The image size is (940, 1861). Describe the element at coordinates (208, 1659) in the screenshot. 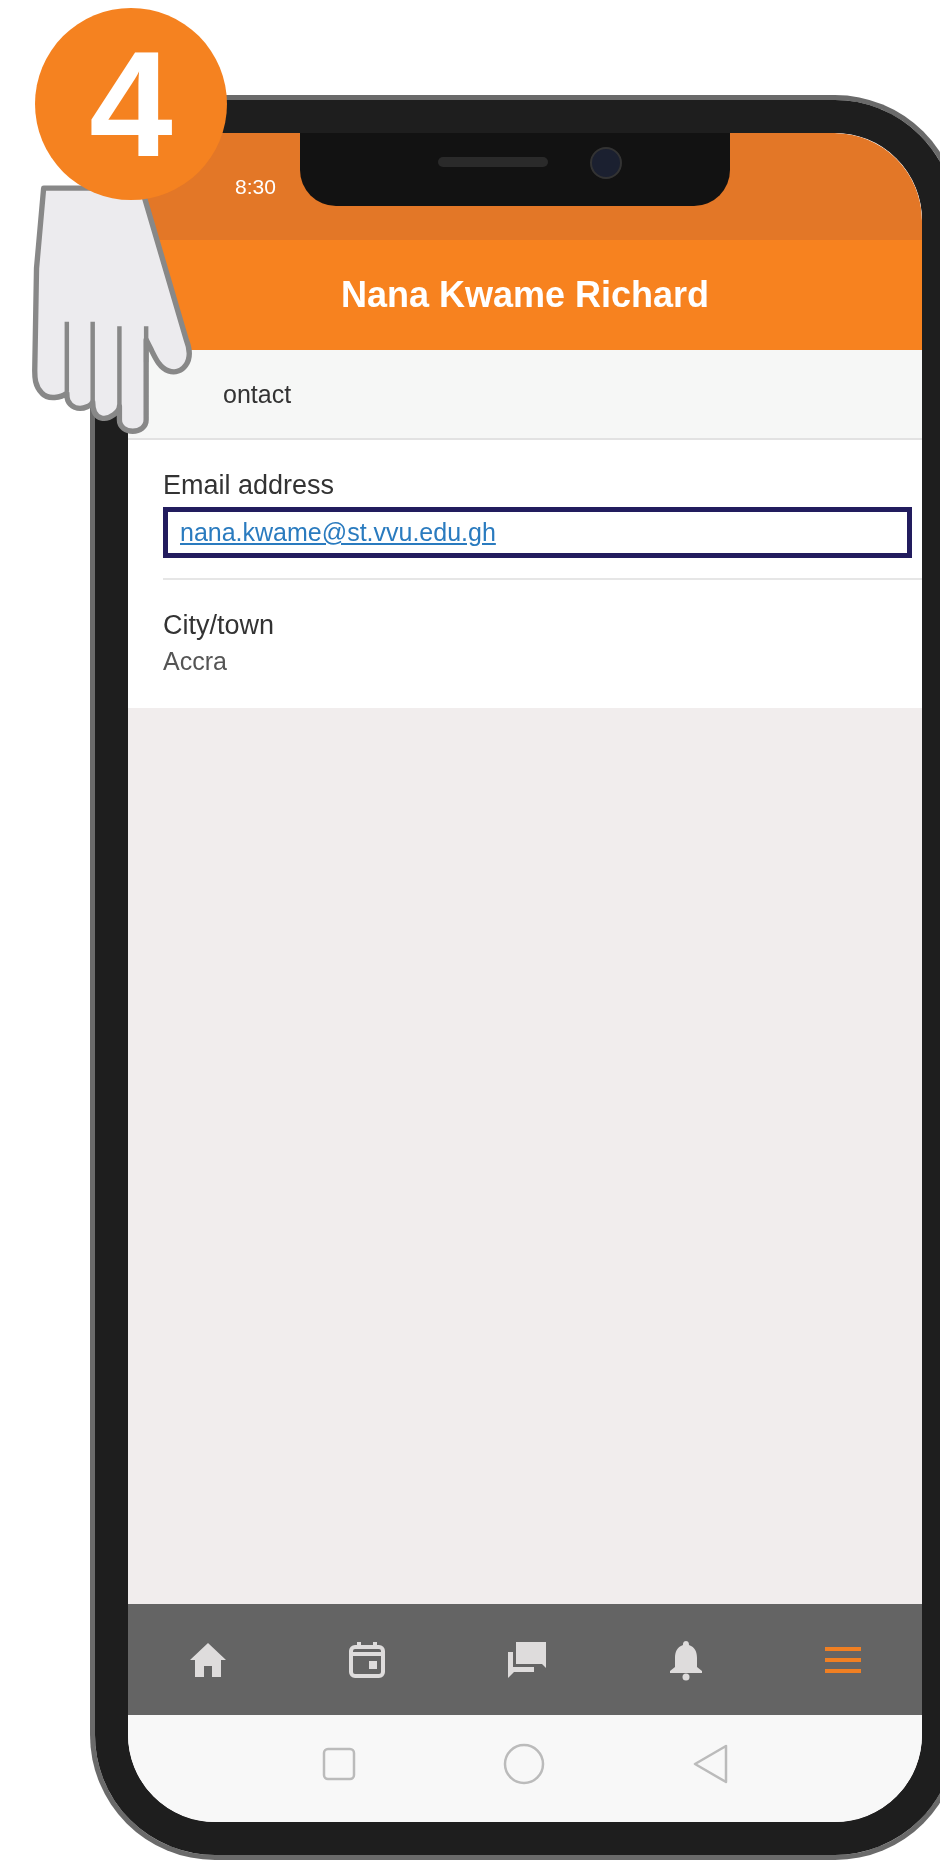

I see `home-icon` at that location.